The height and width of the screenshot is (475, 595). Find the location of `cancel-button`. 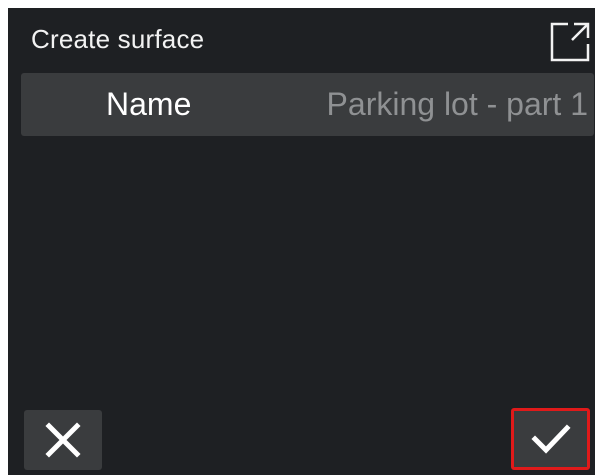

cancel-button is located at coordinates (63, 440).